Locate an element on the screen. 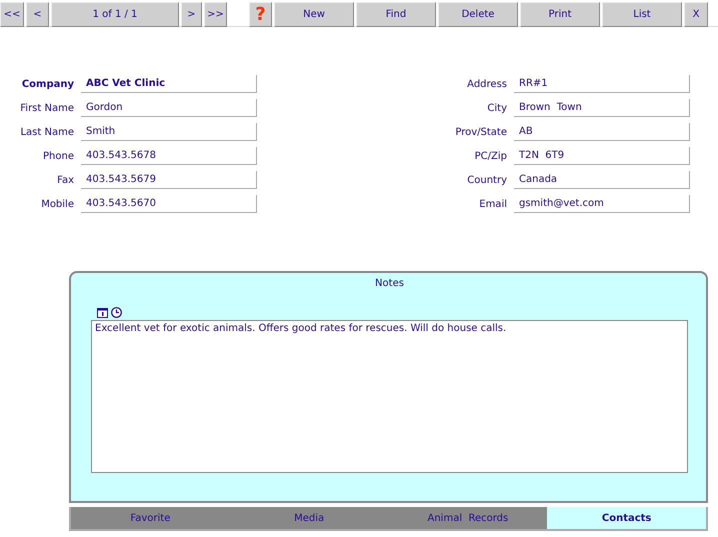  field-label: Email is located at coordinates (492, 204).